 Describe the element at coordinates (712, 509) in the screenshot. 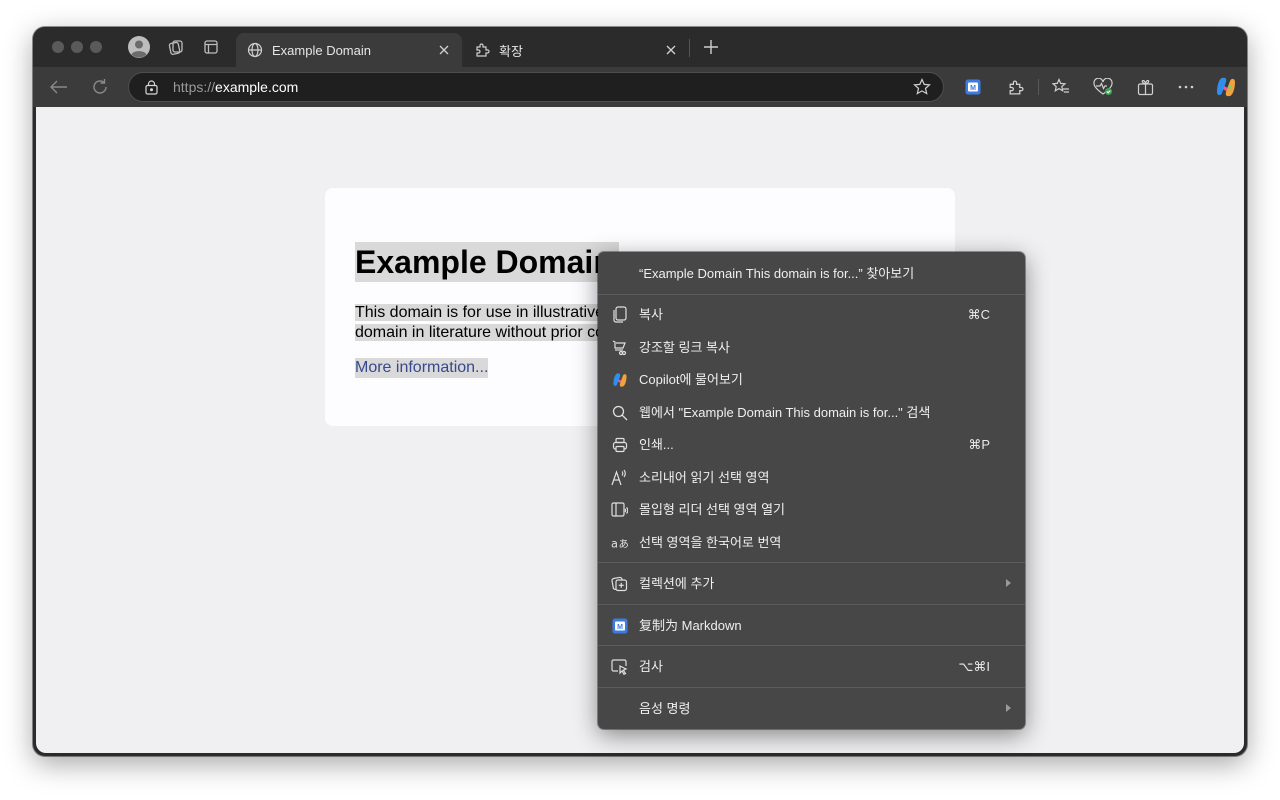

I see `menu-item-label: 몰입형 리더 선택 영역 열기` at that location.